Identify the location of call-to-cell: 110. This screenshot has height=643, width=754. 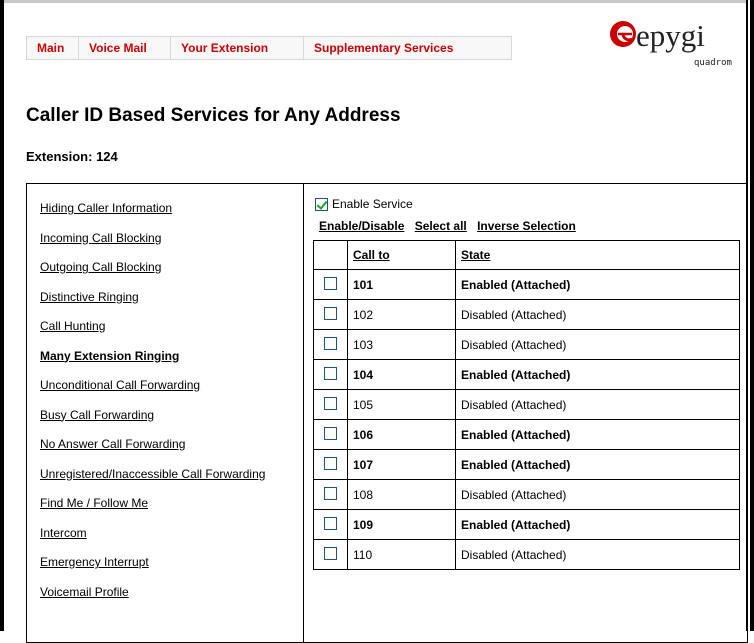
(401, 554).